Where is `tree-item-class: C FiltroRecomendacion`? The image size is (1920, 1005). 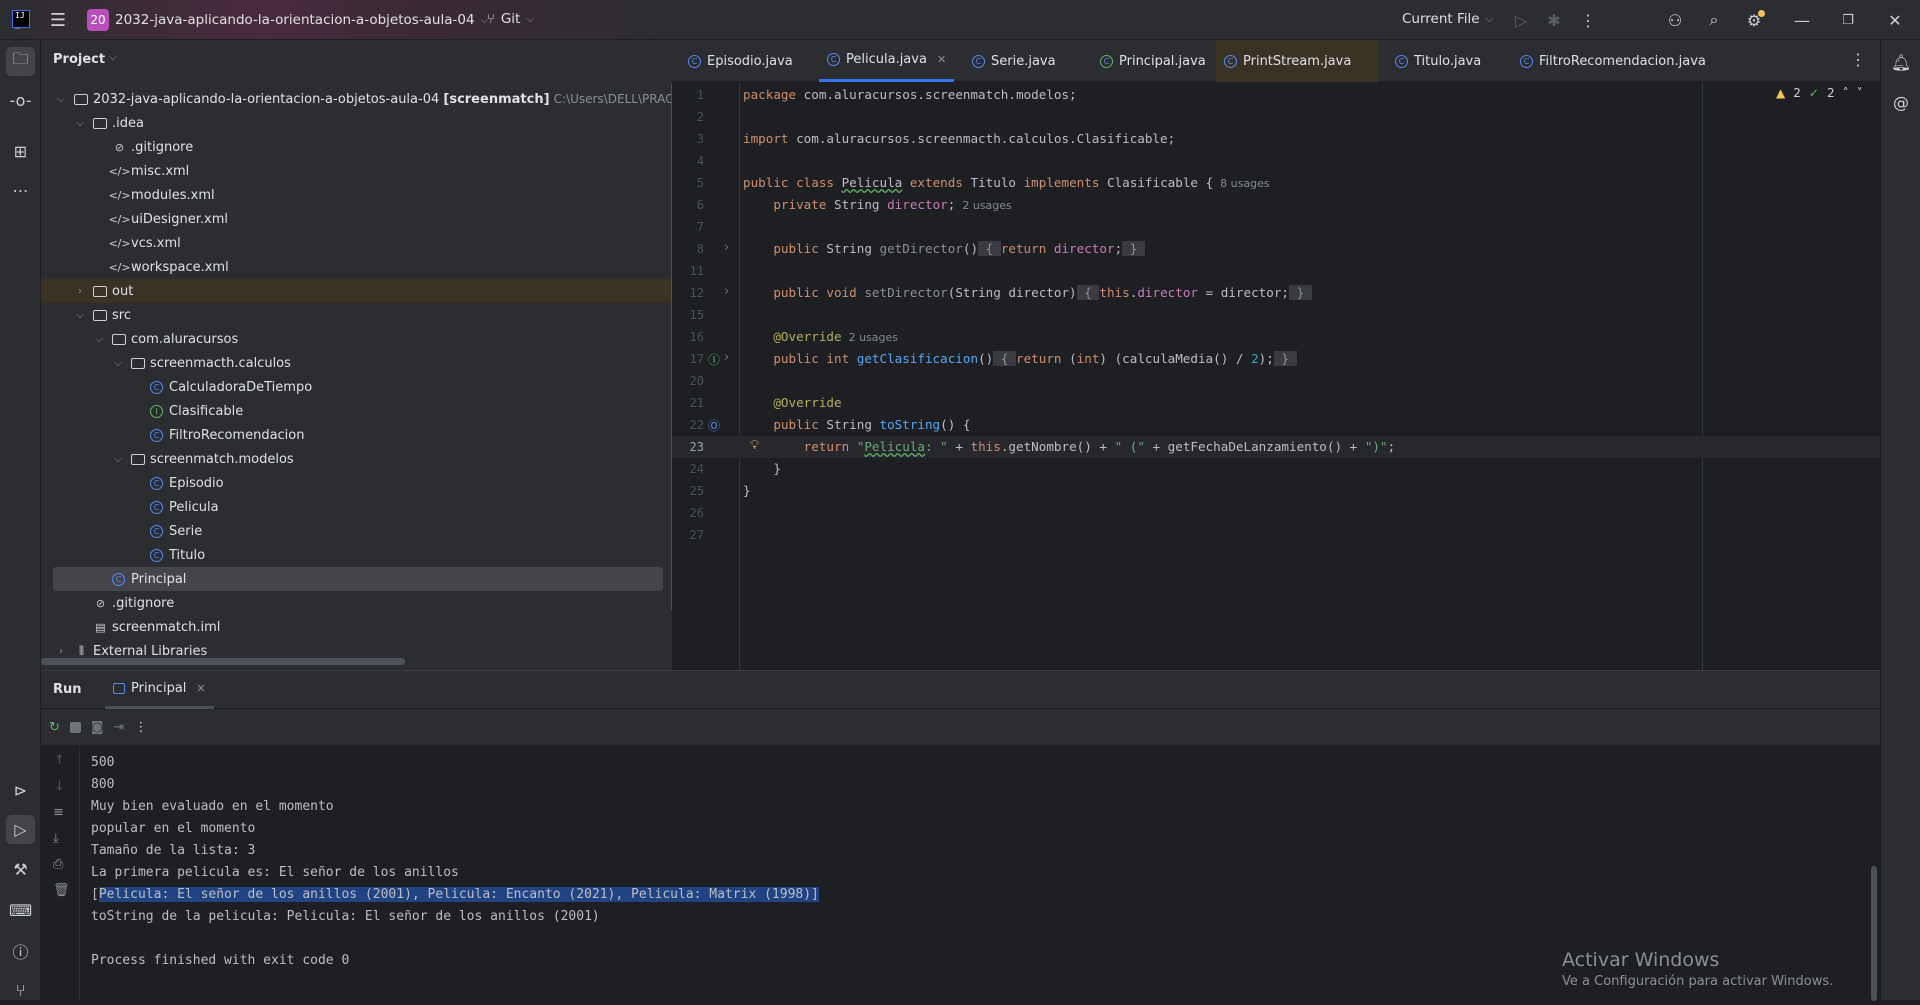 tree-item-class: C FiltroRecomendacion is located at coordinates (356, 435).